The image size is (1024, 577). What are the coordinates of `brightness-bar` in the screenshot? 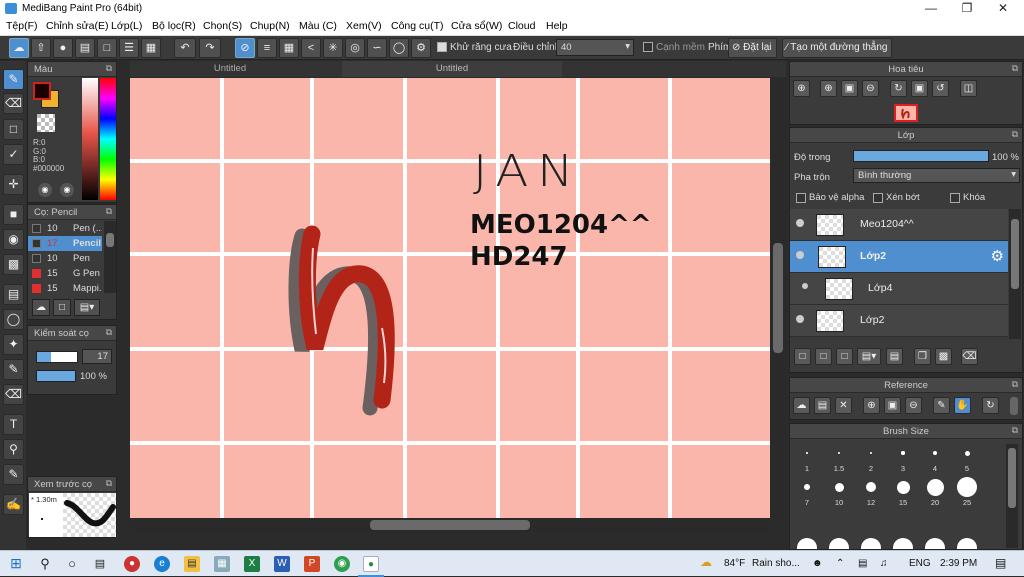 It's located at (90, 139).